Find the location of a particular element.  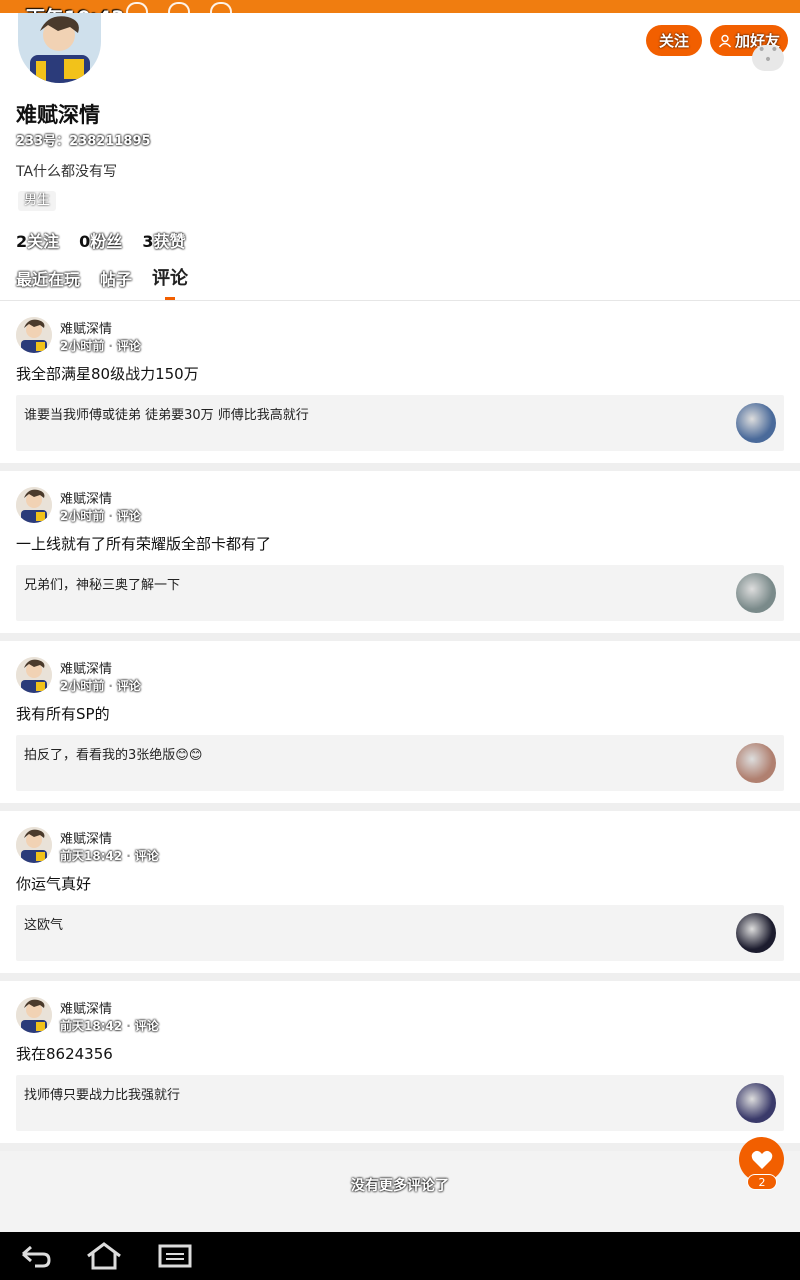

comment-text: 我有所有SP的 is located at coordinates (63, 714).